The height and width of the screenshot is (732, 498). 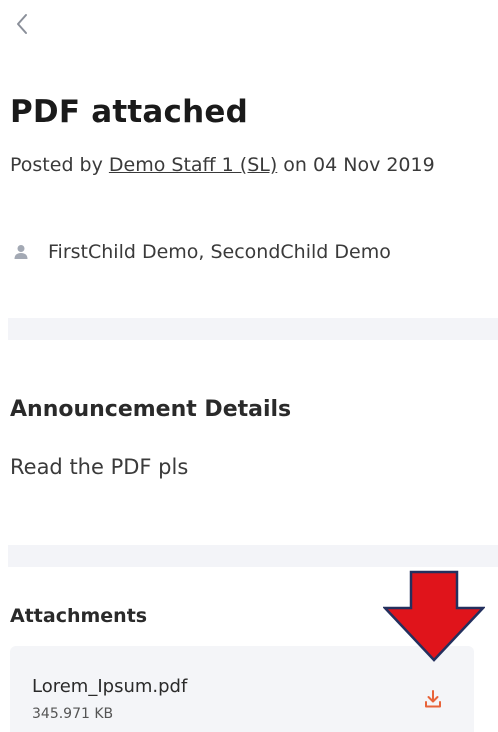 What do you see at coordinates (110, 686) in the screenshot?
I see `attachment-file-name: Lorem_Ipsum.pdf` at bounding box center [110, 686].